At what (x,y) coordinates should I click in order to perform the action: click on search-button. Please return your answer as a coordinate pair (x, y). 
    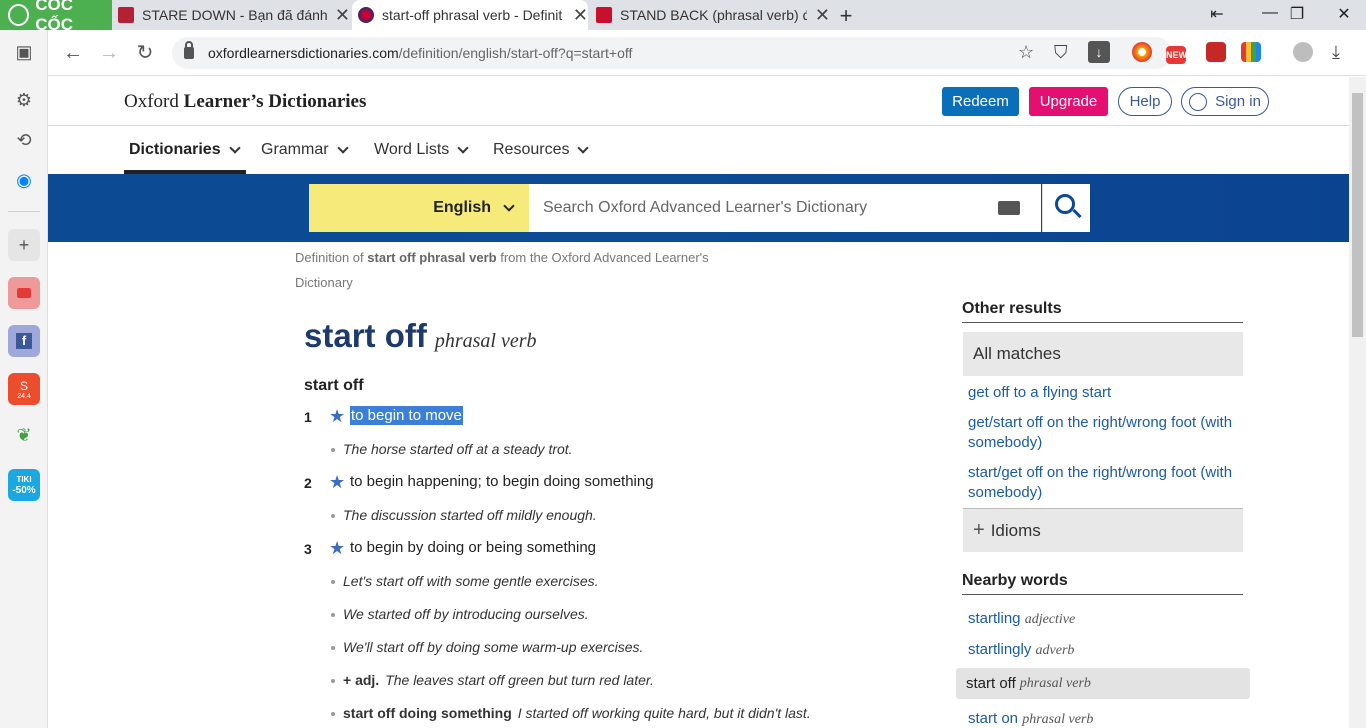
    Looking at the image, I should click on (1066, 208).